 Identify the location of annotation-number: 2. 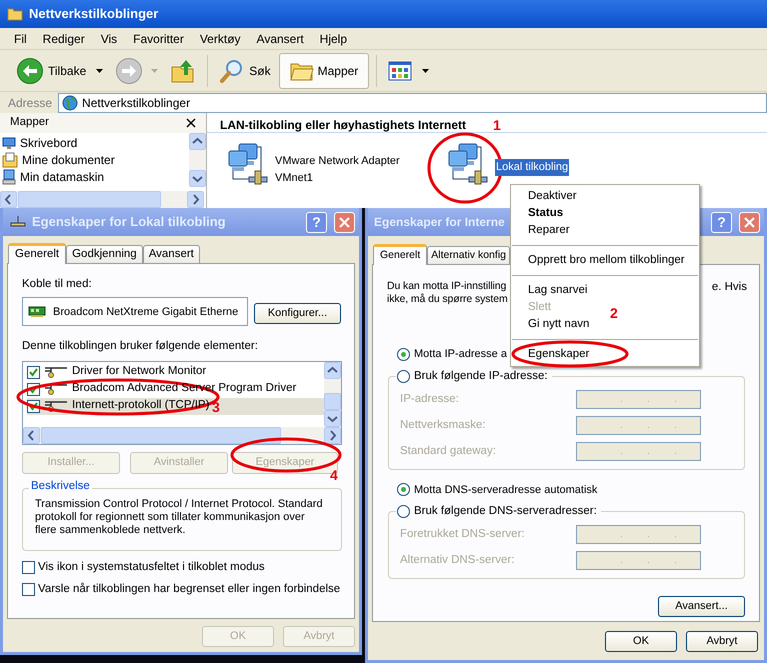
(614, 313).